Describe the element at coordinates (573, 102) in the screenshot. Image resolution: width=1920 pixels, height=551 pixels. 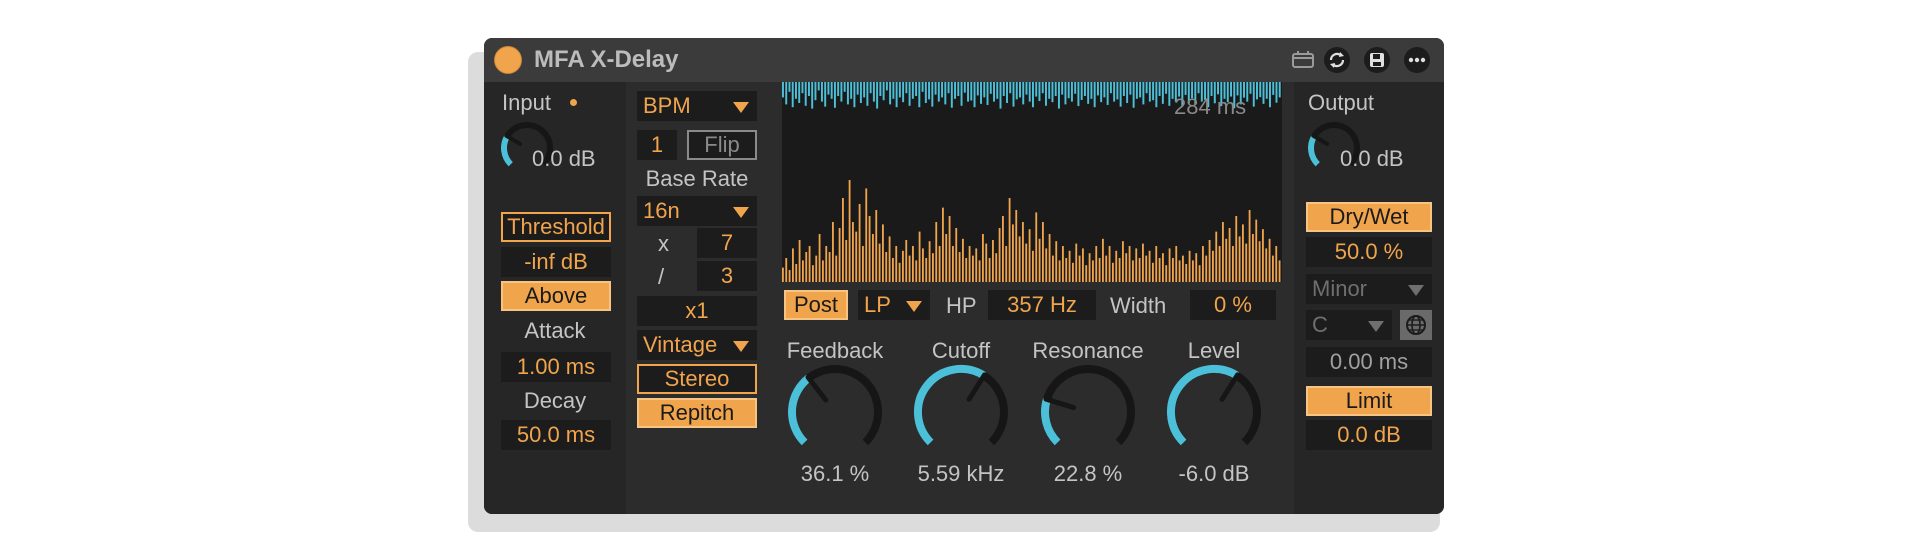
I see `input-indicator-dot` at that location.